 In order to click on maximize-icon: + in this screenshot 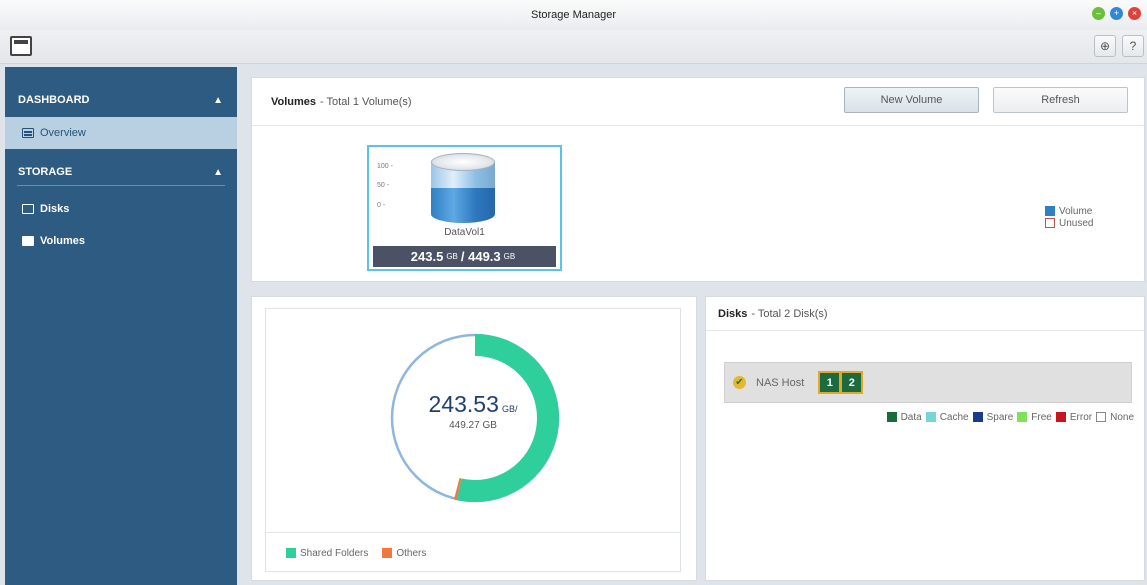, I will do `click(1116, 13)`.